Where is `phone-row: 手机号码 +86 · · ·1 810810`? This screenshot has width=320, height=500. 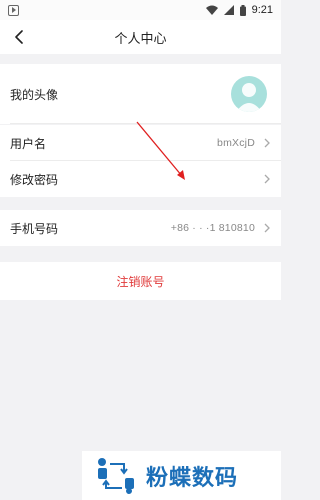 phone-row: 手机号码 +86 · · ·1 810810 is located at coordinates (140, 228).